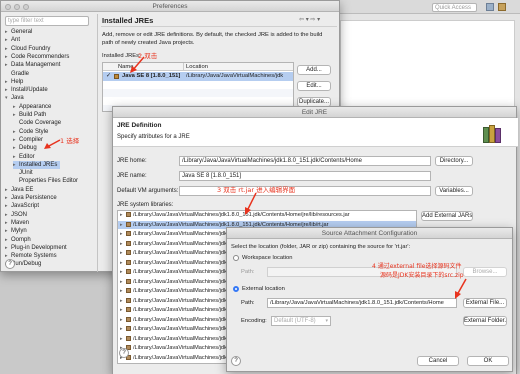  What do you see at coordinates (14, 82) in the screenshot?
I see `tree-item: ▸ Help` at bounding box center [14, 82].